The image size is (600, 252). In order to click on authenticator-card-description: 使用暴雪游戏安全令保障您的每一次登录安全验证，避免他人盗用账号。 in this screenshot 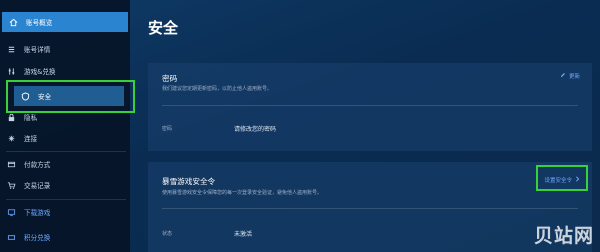, I will do `click(242, 193)`.